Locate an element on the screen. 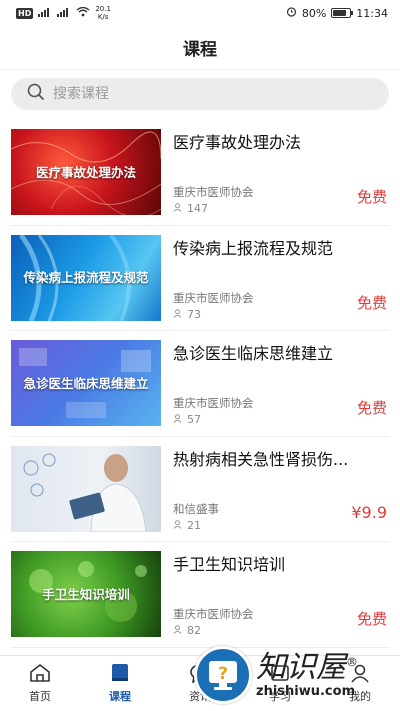 The height and width of the screenshot is (711, 400). tab-courses: 课程 is located at coordinates (120, 683).